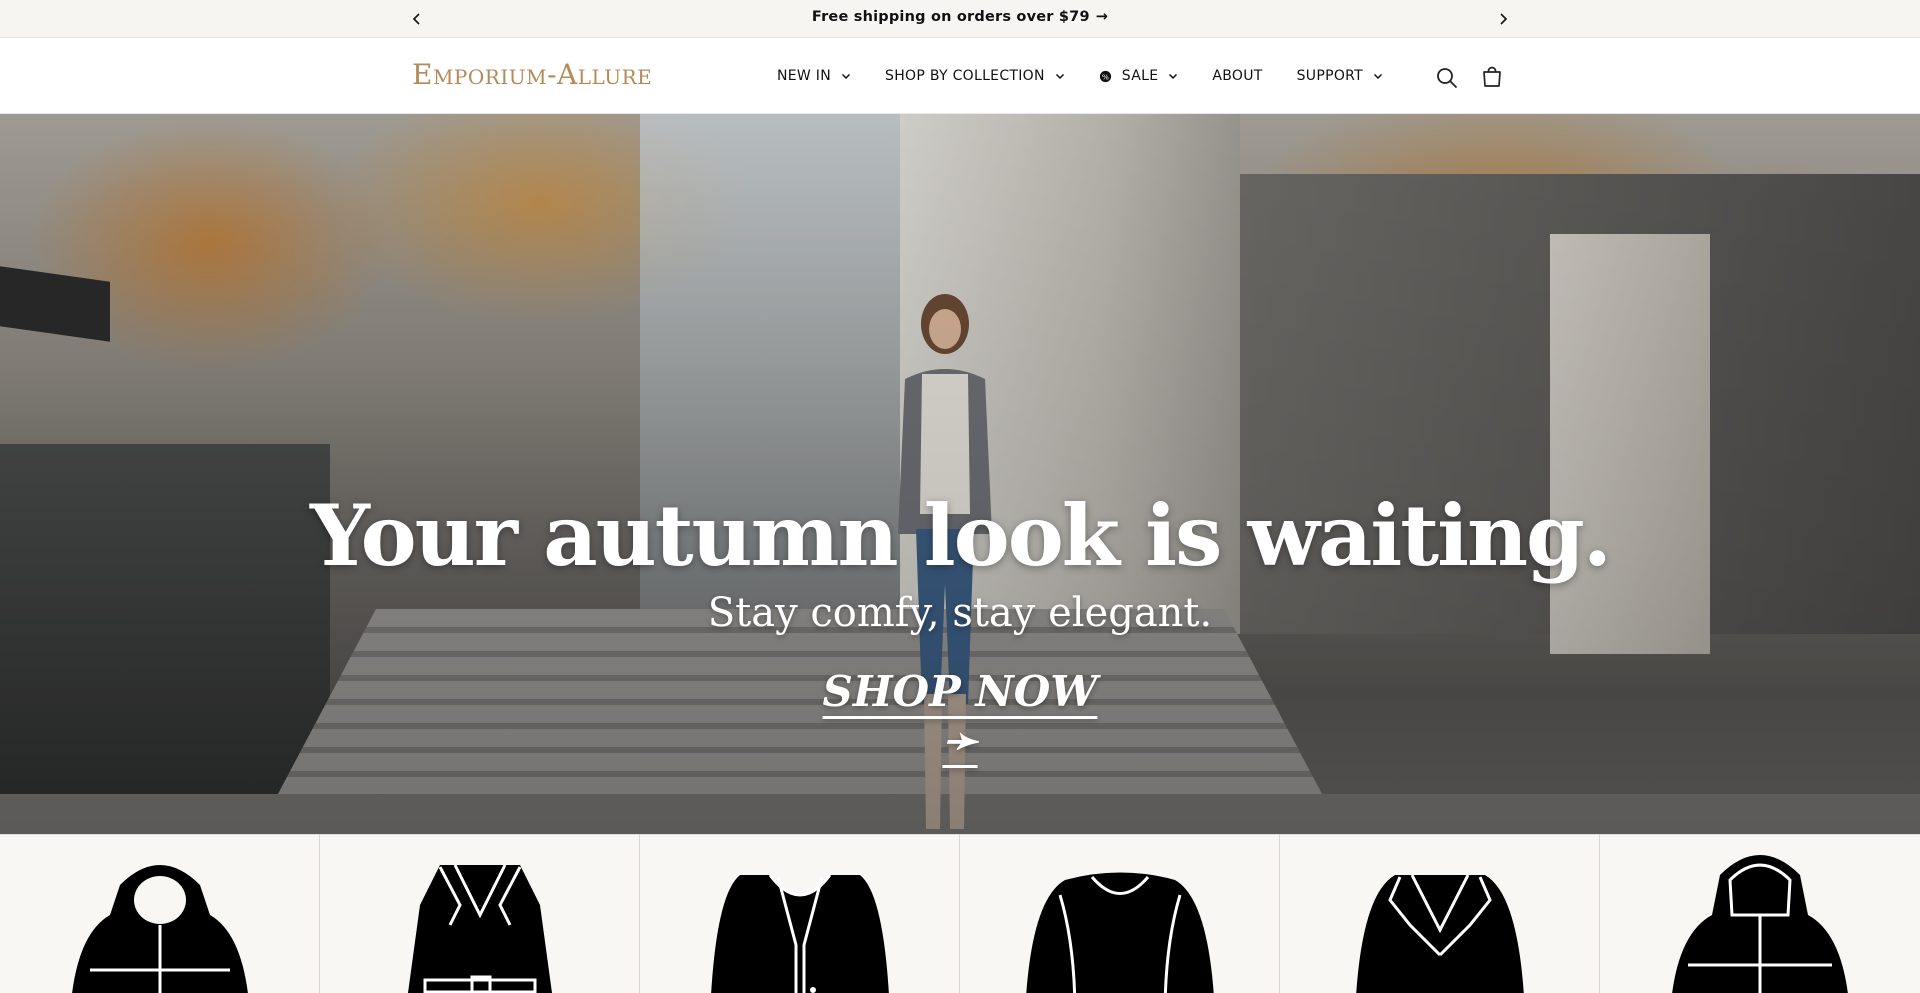  What do you see at coordinates (1760, 924) in the screenshot?
I see `hooded-puffer-icon` at bounding box center [1760, 924].